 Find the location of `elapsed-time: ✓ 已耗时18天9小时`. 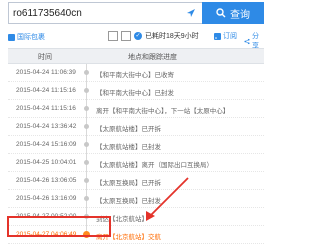

elapsed-time: ✓ 已耗时18天9小时 is located at coordinates (153, 36).